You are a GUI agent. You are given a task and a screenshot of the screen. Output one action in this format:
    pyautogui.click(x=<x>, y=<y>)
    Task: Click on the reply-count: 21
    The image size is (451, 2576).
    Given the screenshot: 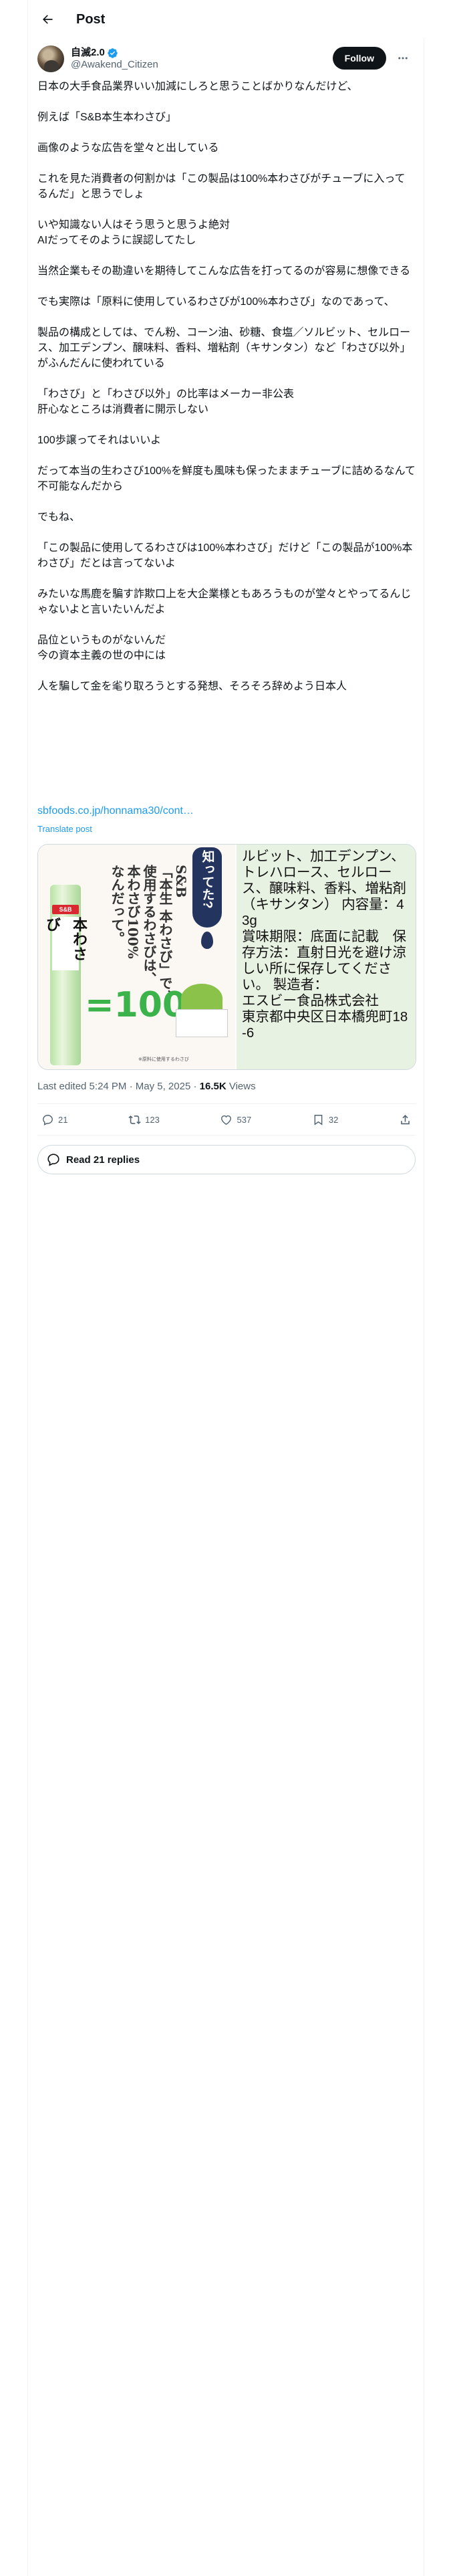 What is the action you would take?
    pyautogui.click(x=63, y=1119)
    